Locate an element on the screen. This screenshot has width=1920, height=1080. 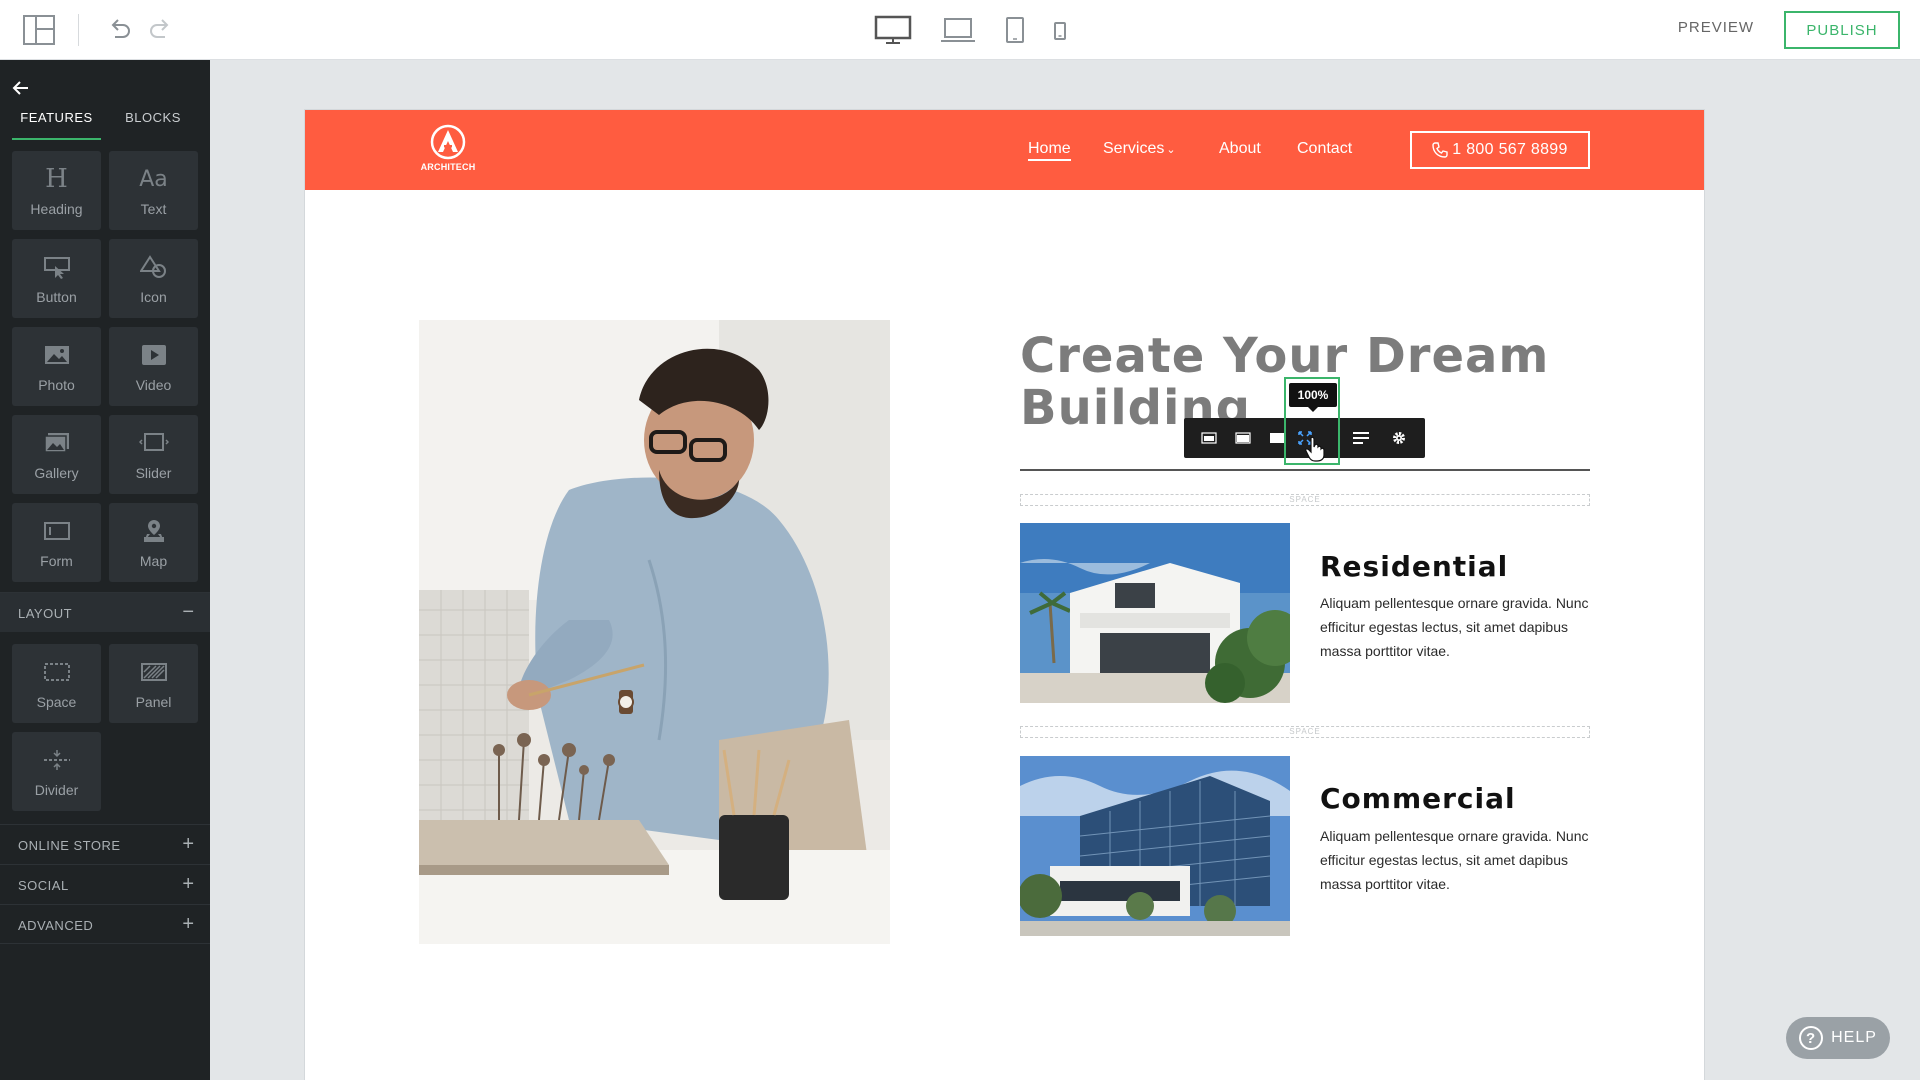
feature-map: Map is located at coordinates (153, 542).